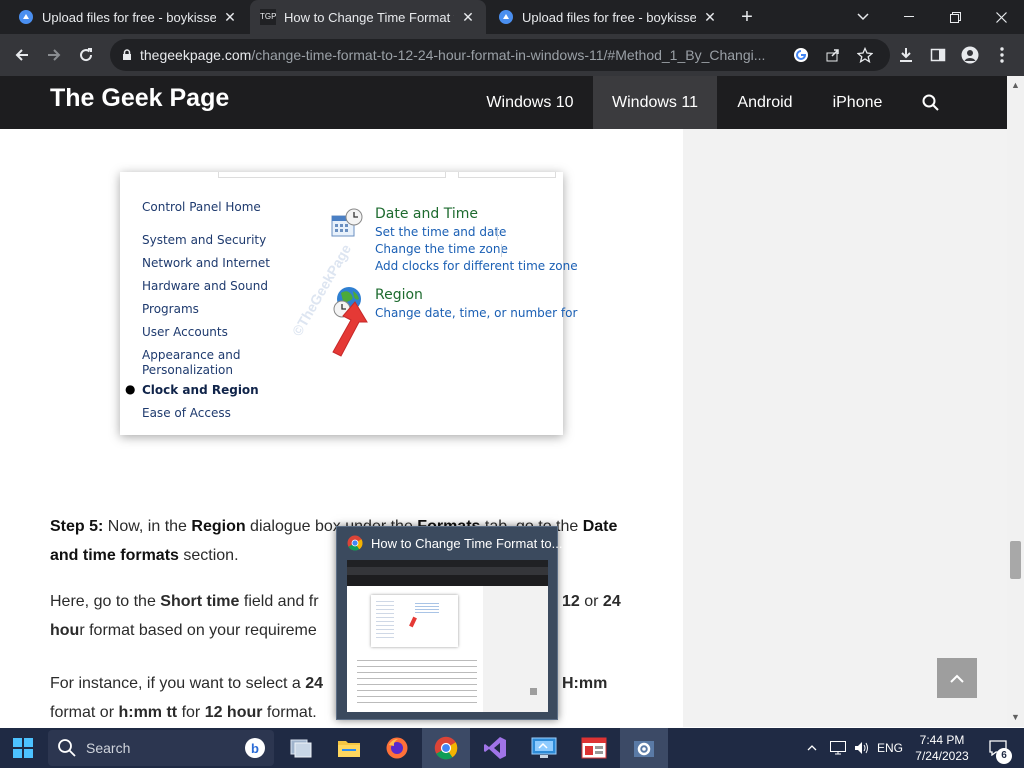 Image resolution: width=1024 pixels, height=768 pixels. What do you see at coordinates (161, 748) in the screenshot?
I see `taskbar-search: Search b` at bounding box center [161, 748].